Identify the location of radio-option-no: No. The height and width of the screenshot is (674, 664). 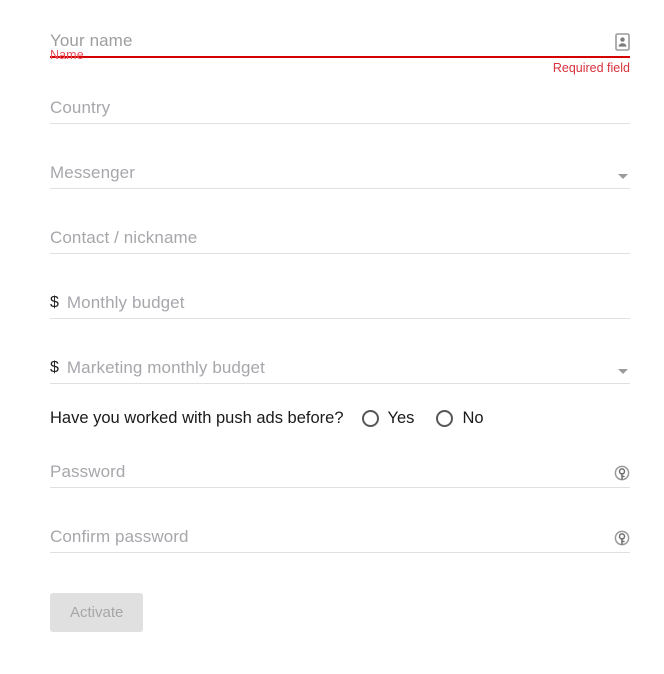
(460, 418).